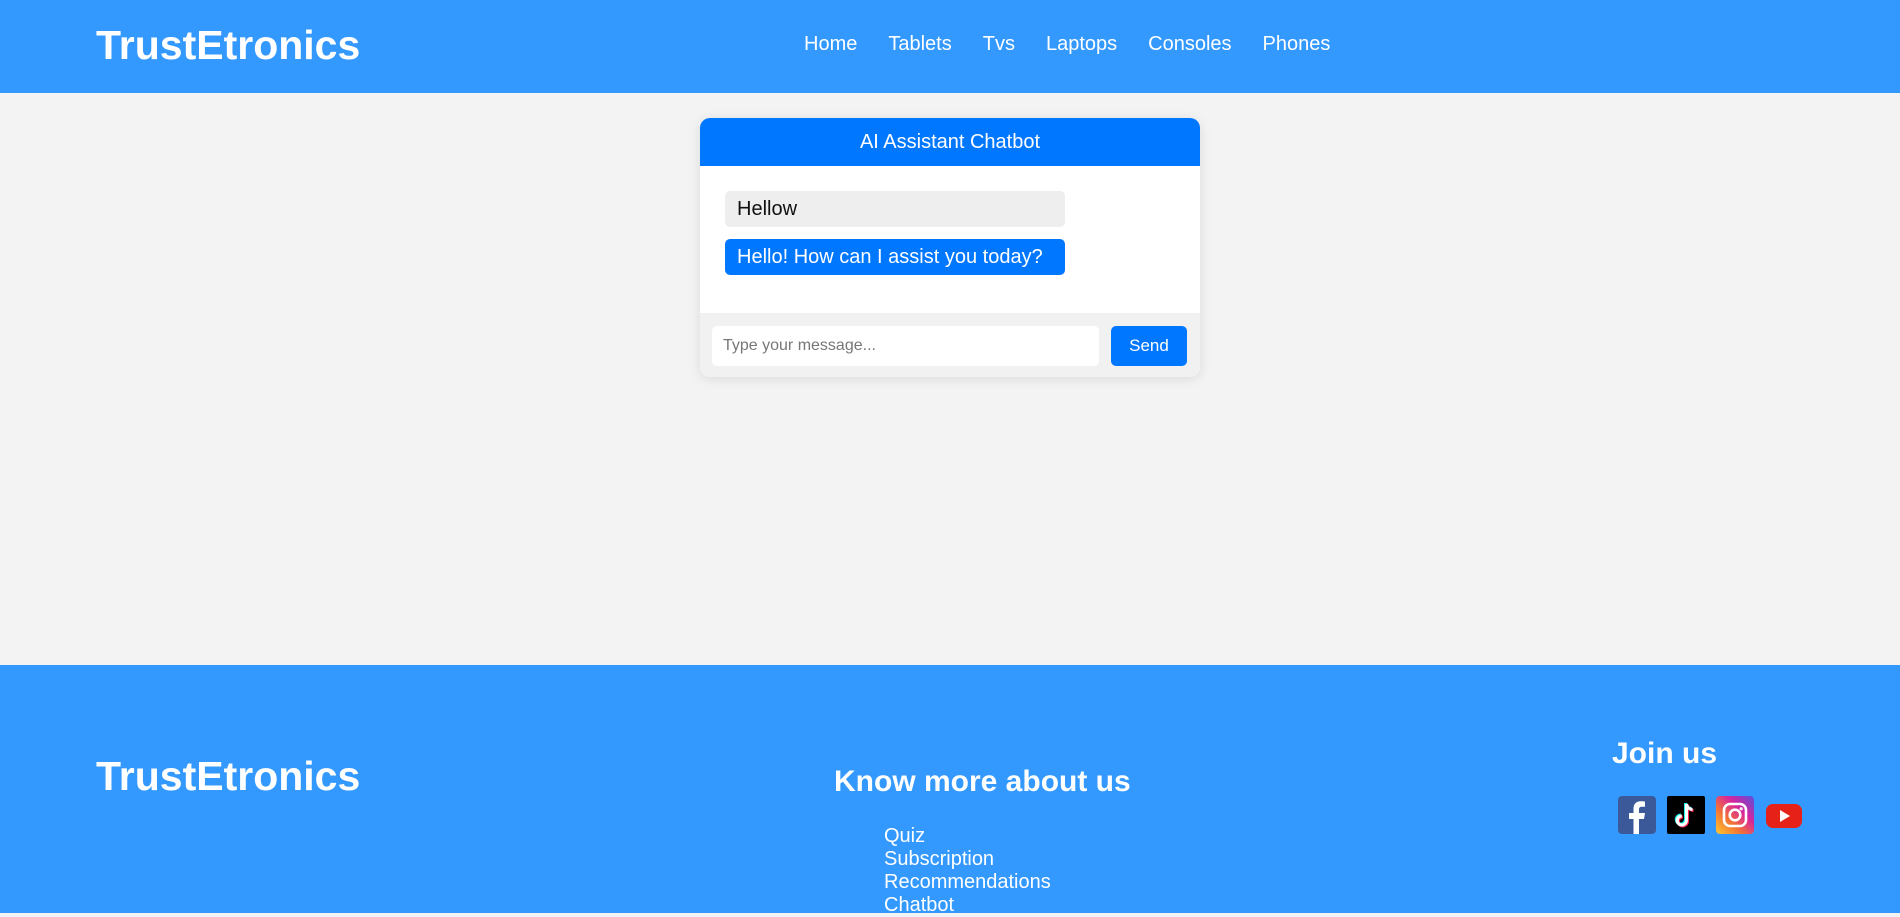  Describe the element at coordinates (967, 905) in the screenshot. I see `footer-link-chatbot: Chatbot` at that location.